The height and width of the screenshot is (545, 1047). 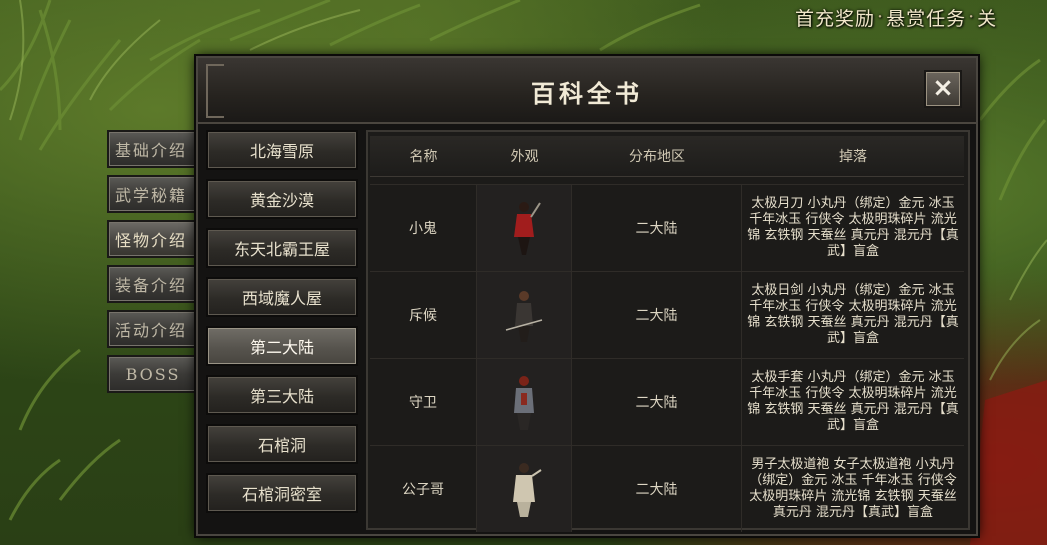 What do you see at coordinates (587, 93) in the screenshot?
I see `dialog-title: 百科全书` at bounding box center [587, 93].